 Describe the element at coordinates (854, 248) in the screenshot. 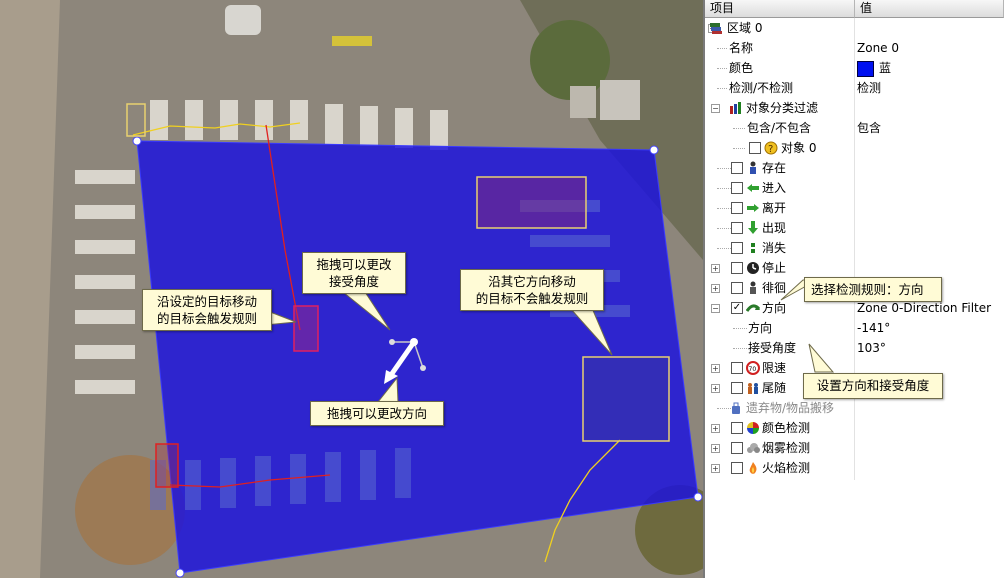

I see `tree-row-disappear: 消失` at that location.